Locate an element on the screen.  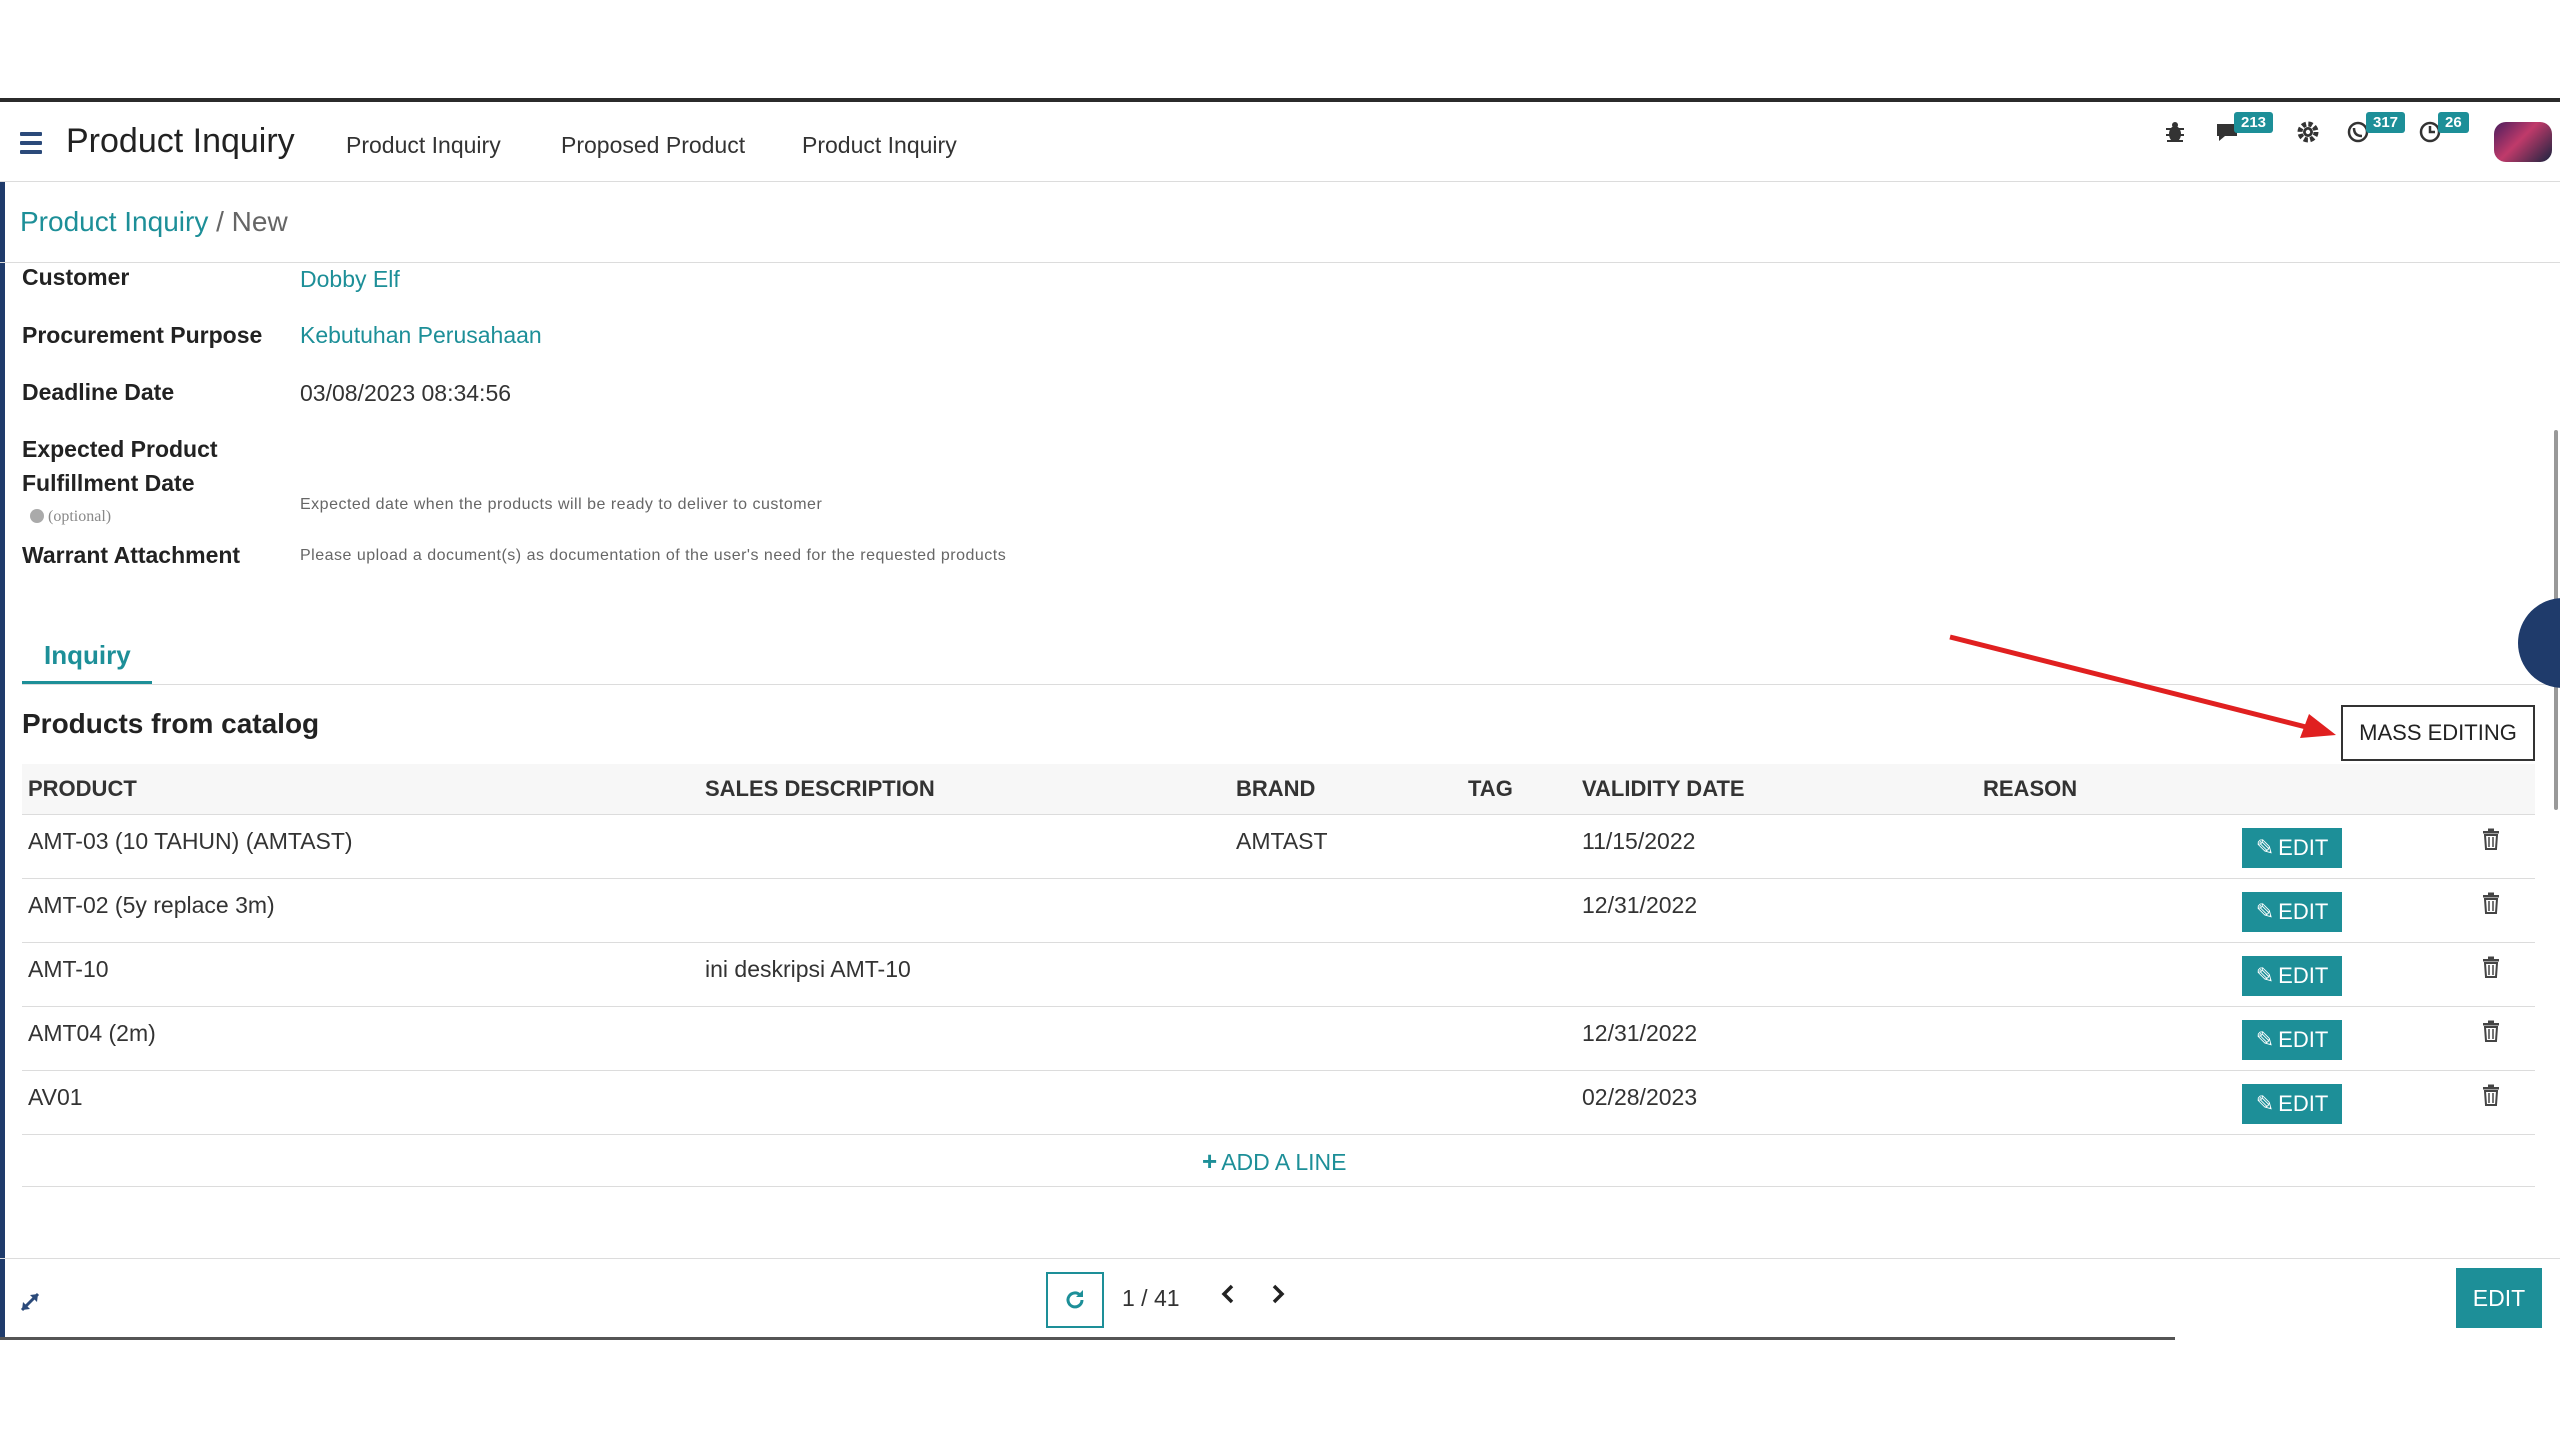
table-row: AV01 02/28/2023 ✎ EDIT is located at coordinates (1278, 1102).